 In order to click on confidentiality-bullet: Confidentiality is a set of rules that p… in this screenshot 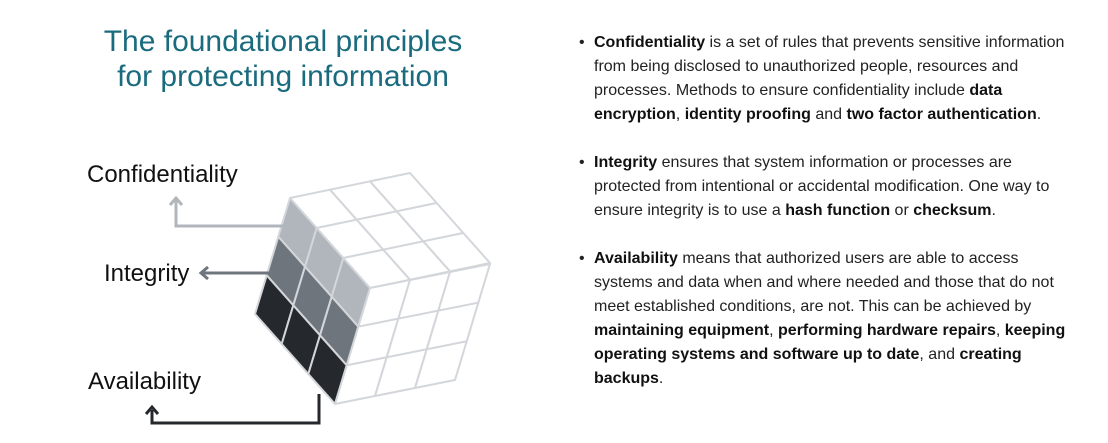, I will do `click(828, 79)`.